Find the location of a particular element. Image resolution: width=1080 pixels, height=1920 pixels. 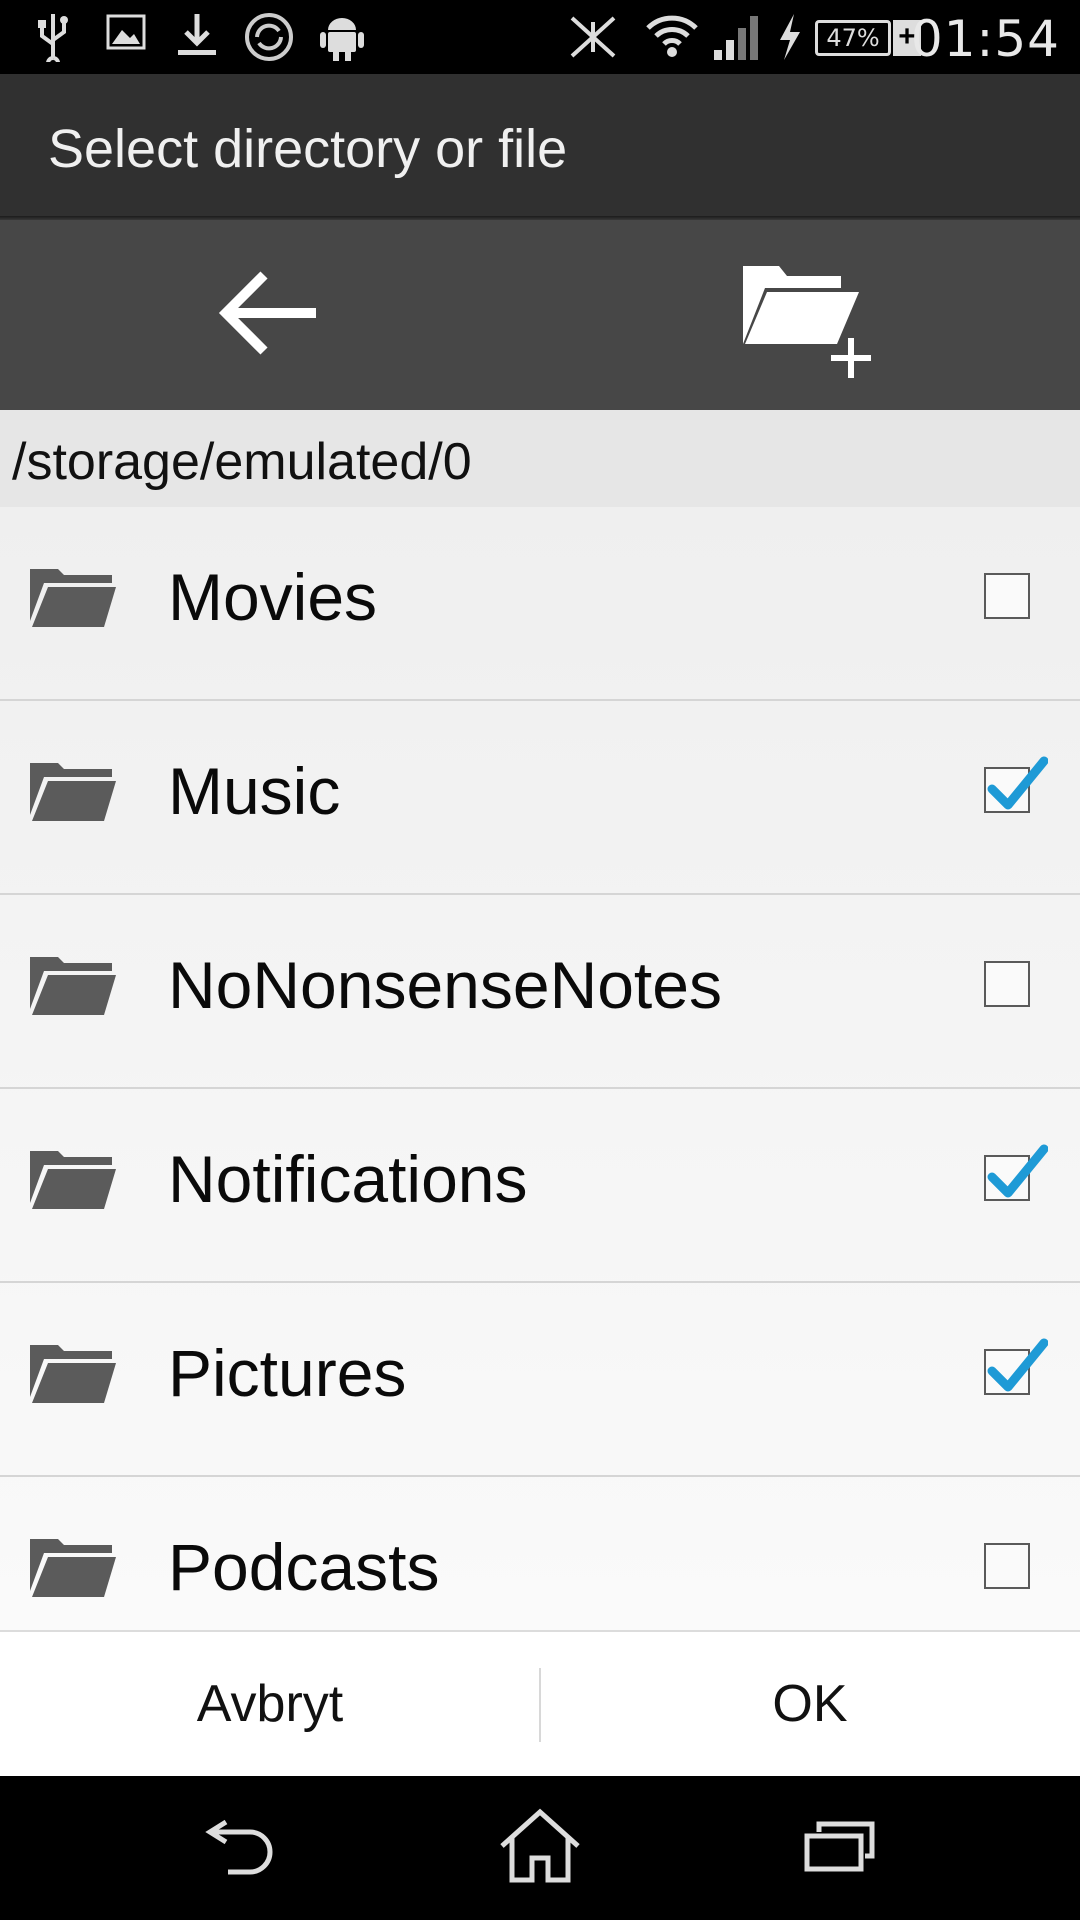

folder-name: Podcasts is located at coordinates (304, 1567).